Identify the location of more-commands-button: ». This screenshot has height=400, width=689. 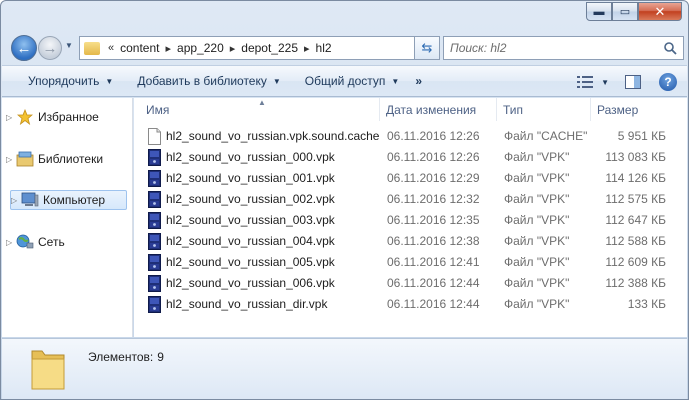
(418, 81).